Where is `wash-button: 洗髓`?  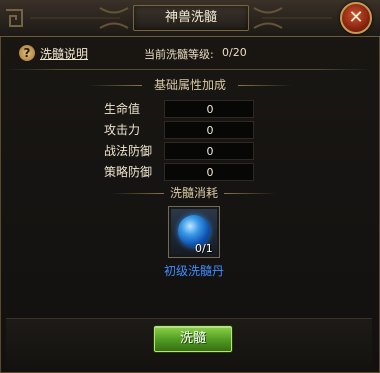 wash-button: 洗髓 is located at coordinates (193, 339).